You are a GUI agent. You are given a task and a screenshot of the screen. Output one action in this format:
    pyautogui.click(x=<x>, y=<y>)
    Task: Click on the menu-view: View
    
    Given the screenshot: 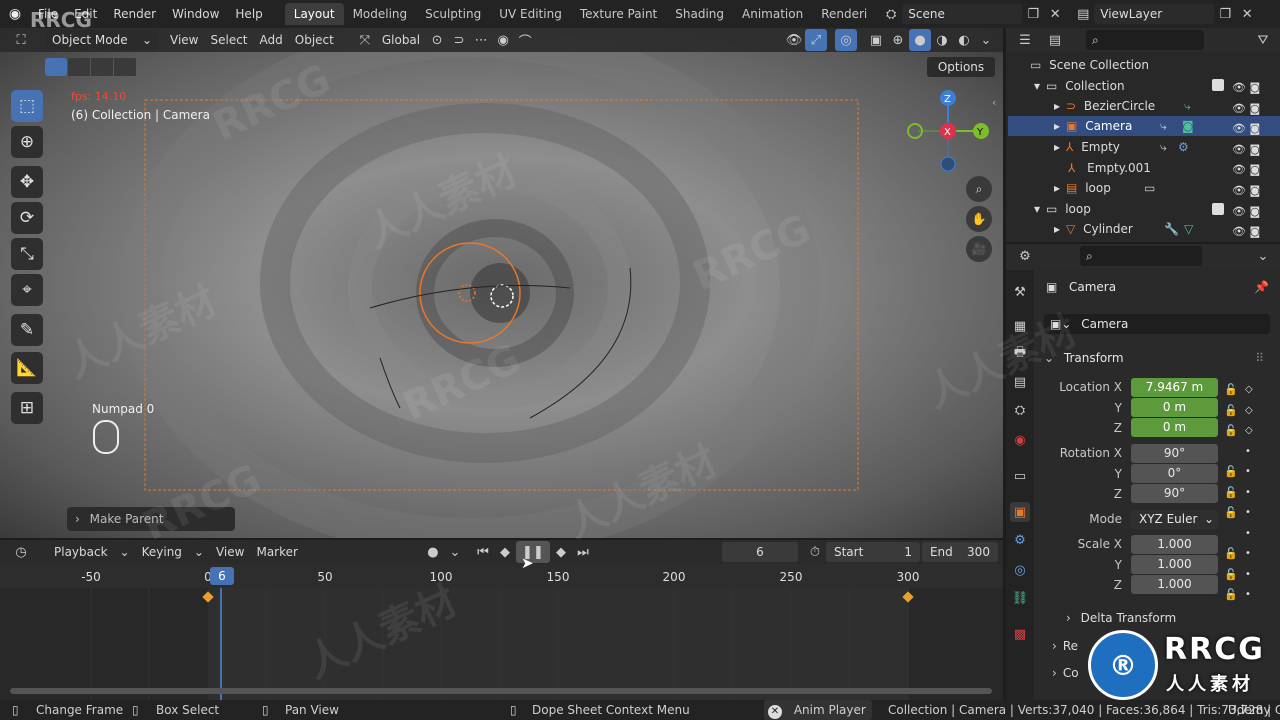 What is the action you would take?
    pyautogui.click(x=184, y=40)
    